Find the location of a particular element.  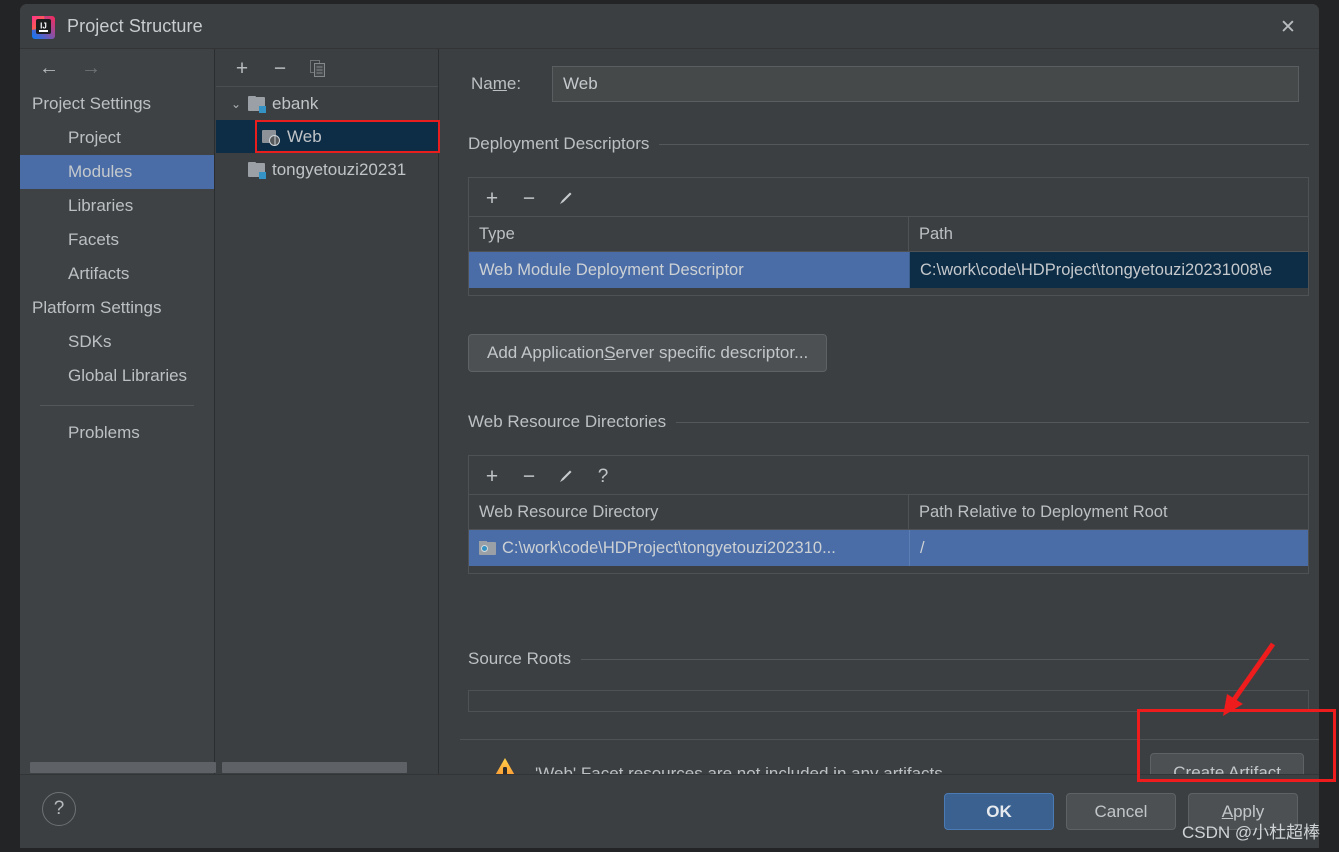

source-roots-field is located at coordinates (888, 701).